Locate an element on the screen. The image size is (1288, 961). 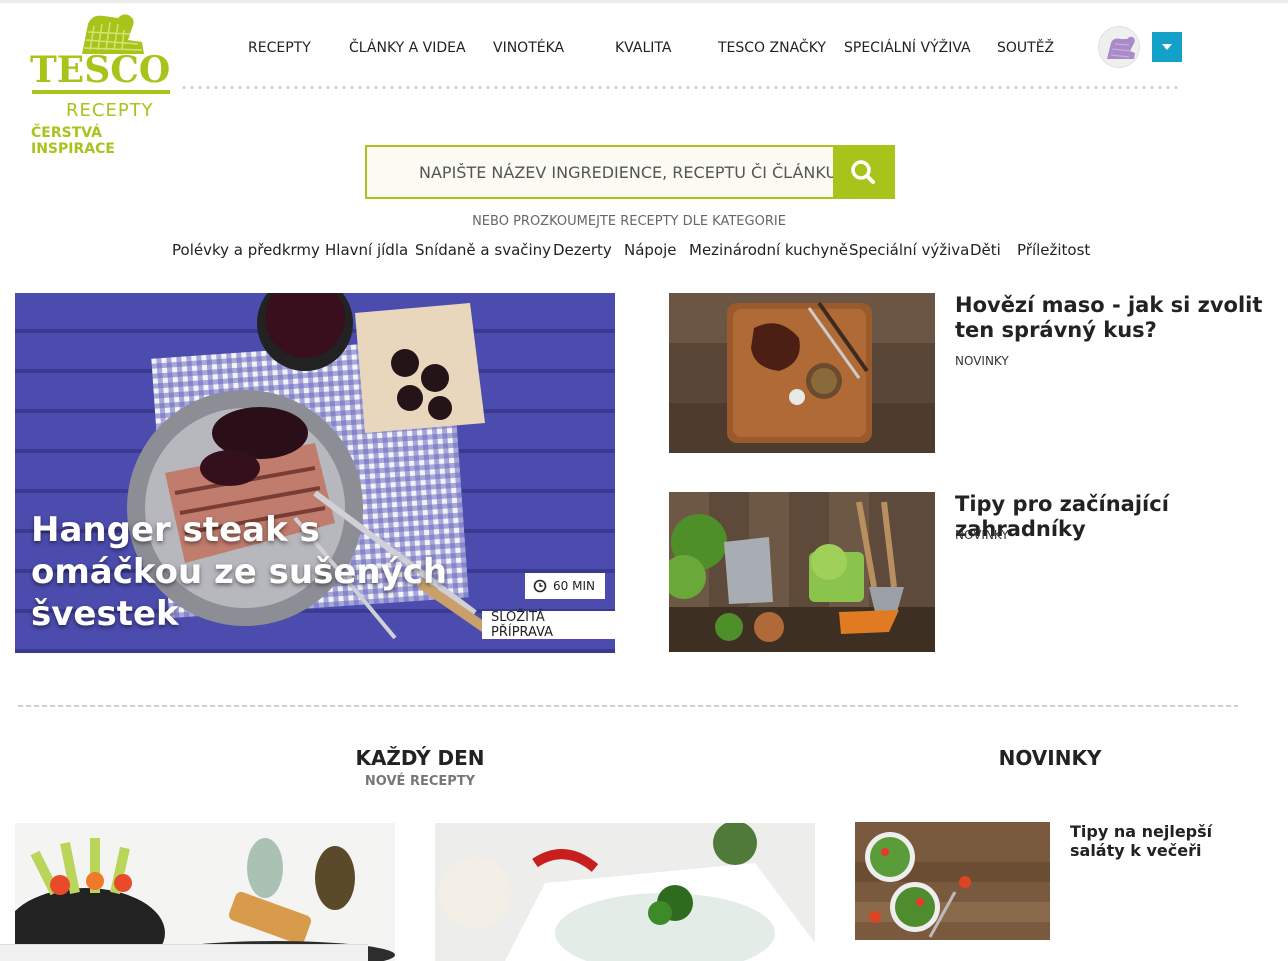
section-divider is located at coordinates (628, 706).